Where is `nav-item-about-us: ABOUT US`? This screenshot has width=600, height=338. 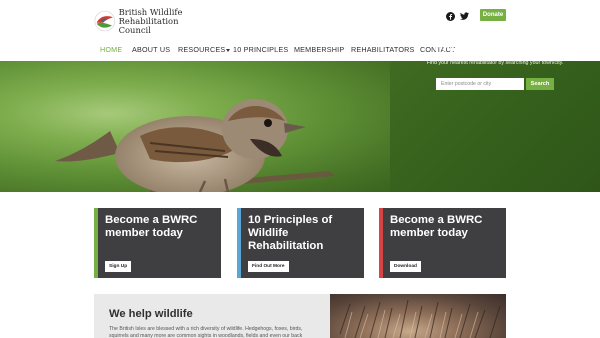
nav-item-about-us: ABOUT US is located at coordinates (151, 49).